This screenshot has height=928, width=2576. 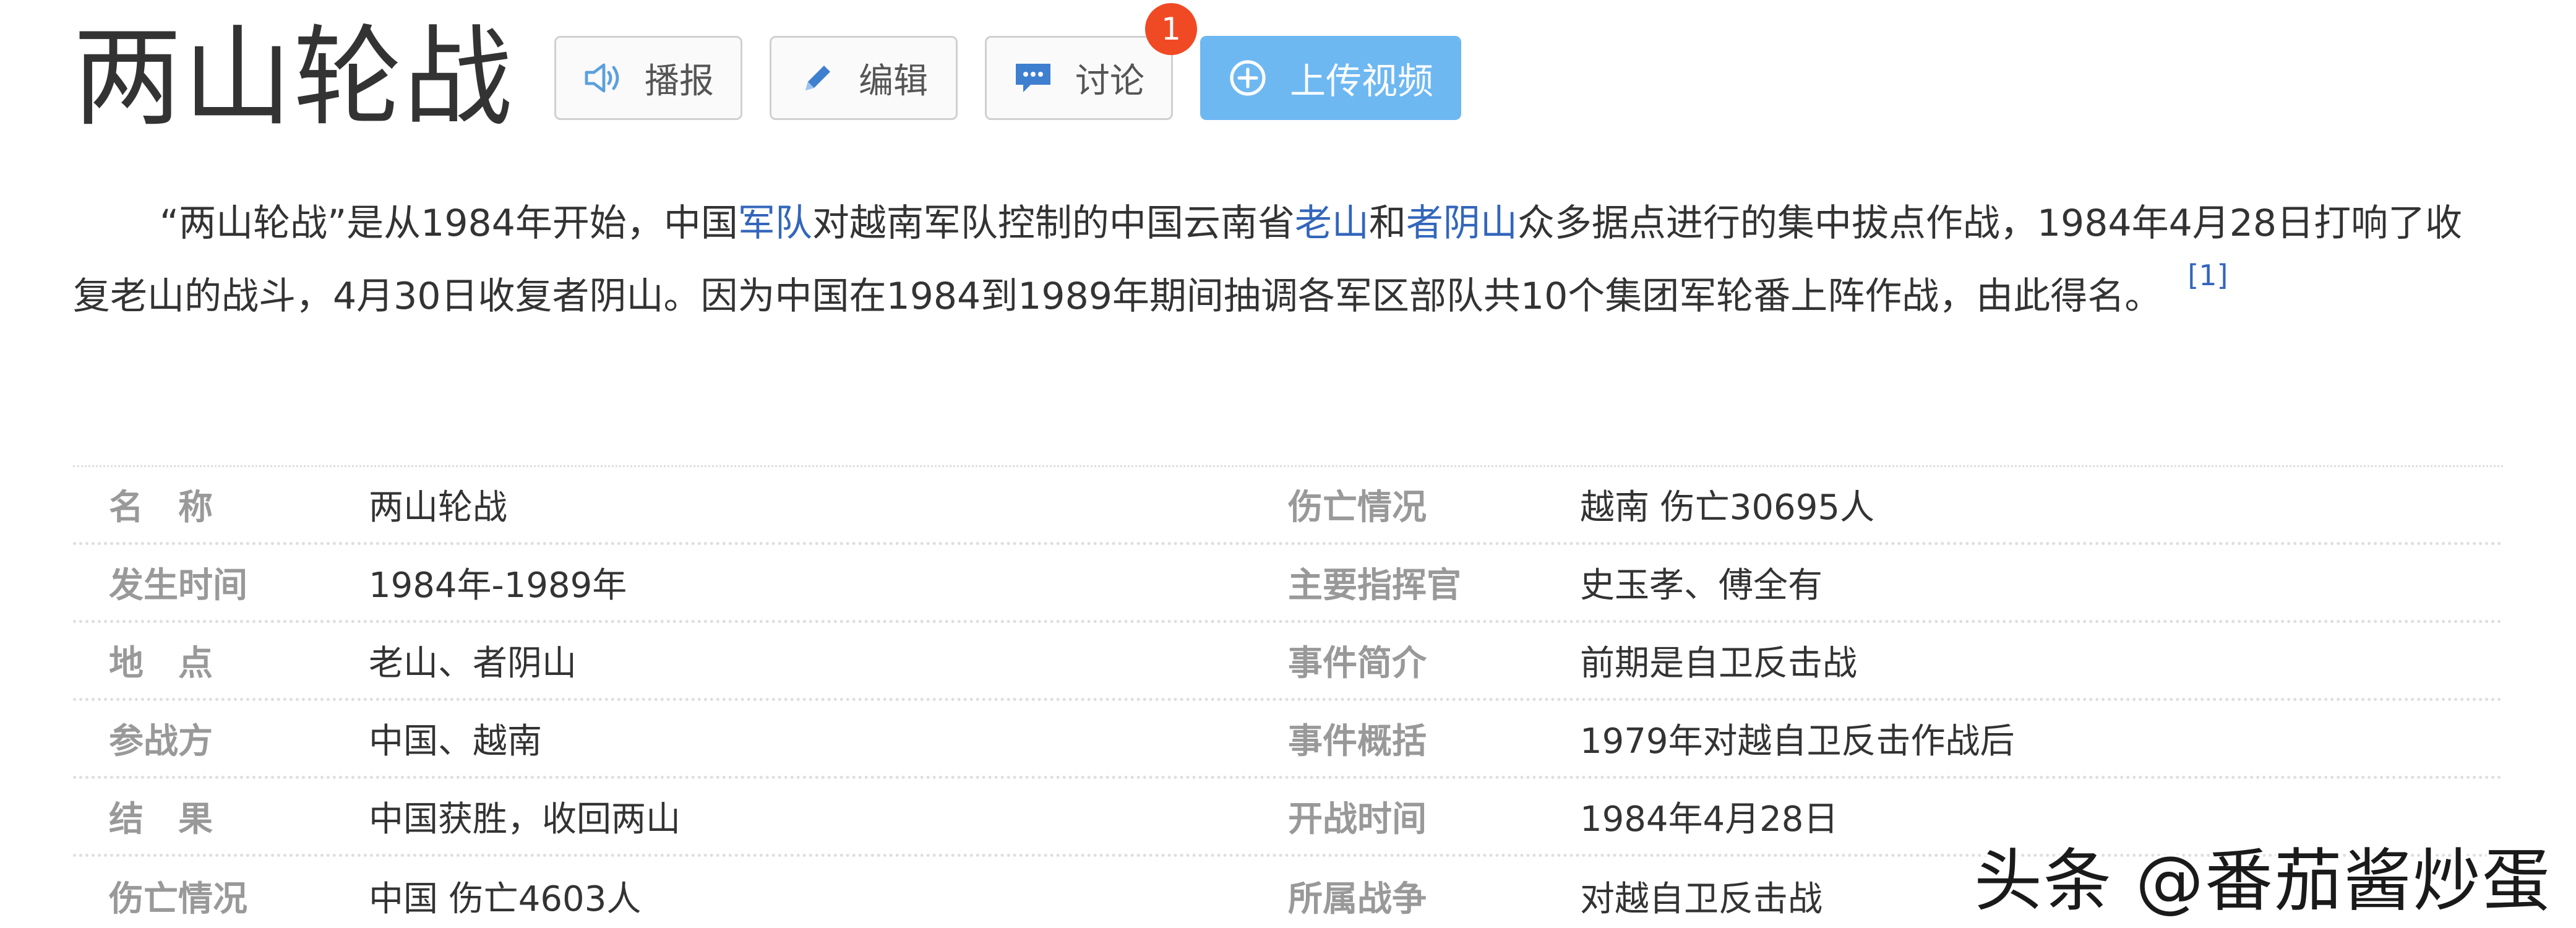 I want to click on play-button-label: 播报, so click(x=680, y=81).